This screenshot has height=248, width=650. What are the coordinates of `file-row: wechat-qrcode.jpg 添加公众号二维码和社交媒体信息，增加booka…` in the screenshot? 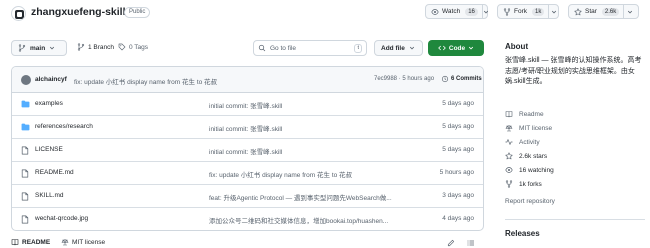 It's located at (247, 219).